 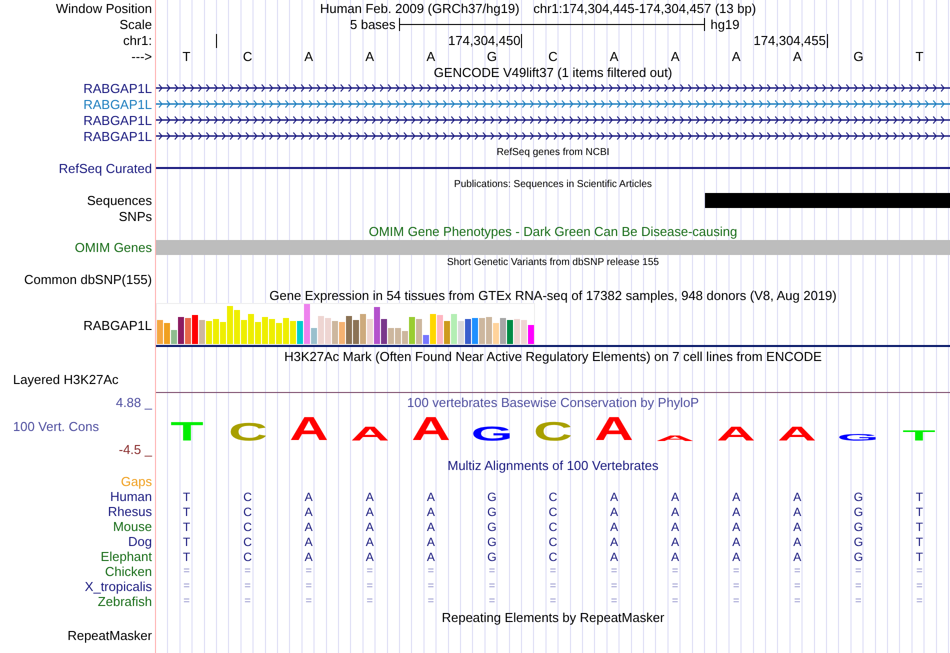 What do you see at coordinates (128, 571) in the screenshot?
I see `track-label: Chicken` at bounding box center [128, 571].